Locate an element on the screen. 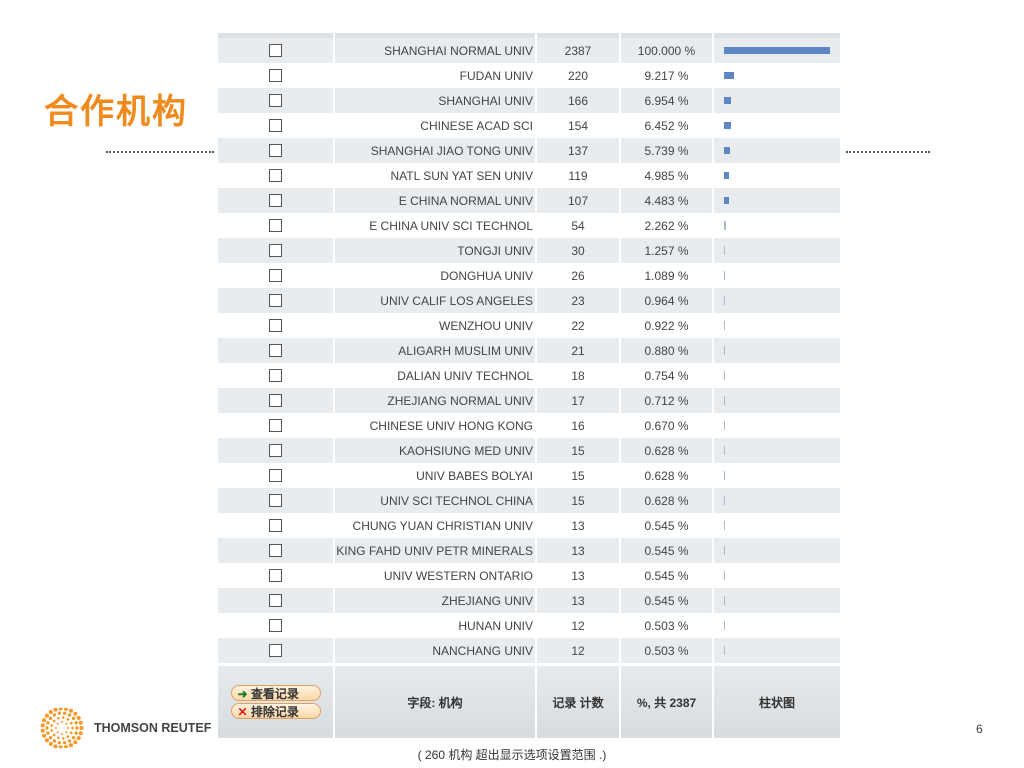  percentage: 9.217 % is located at coordinates (666, 75).